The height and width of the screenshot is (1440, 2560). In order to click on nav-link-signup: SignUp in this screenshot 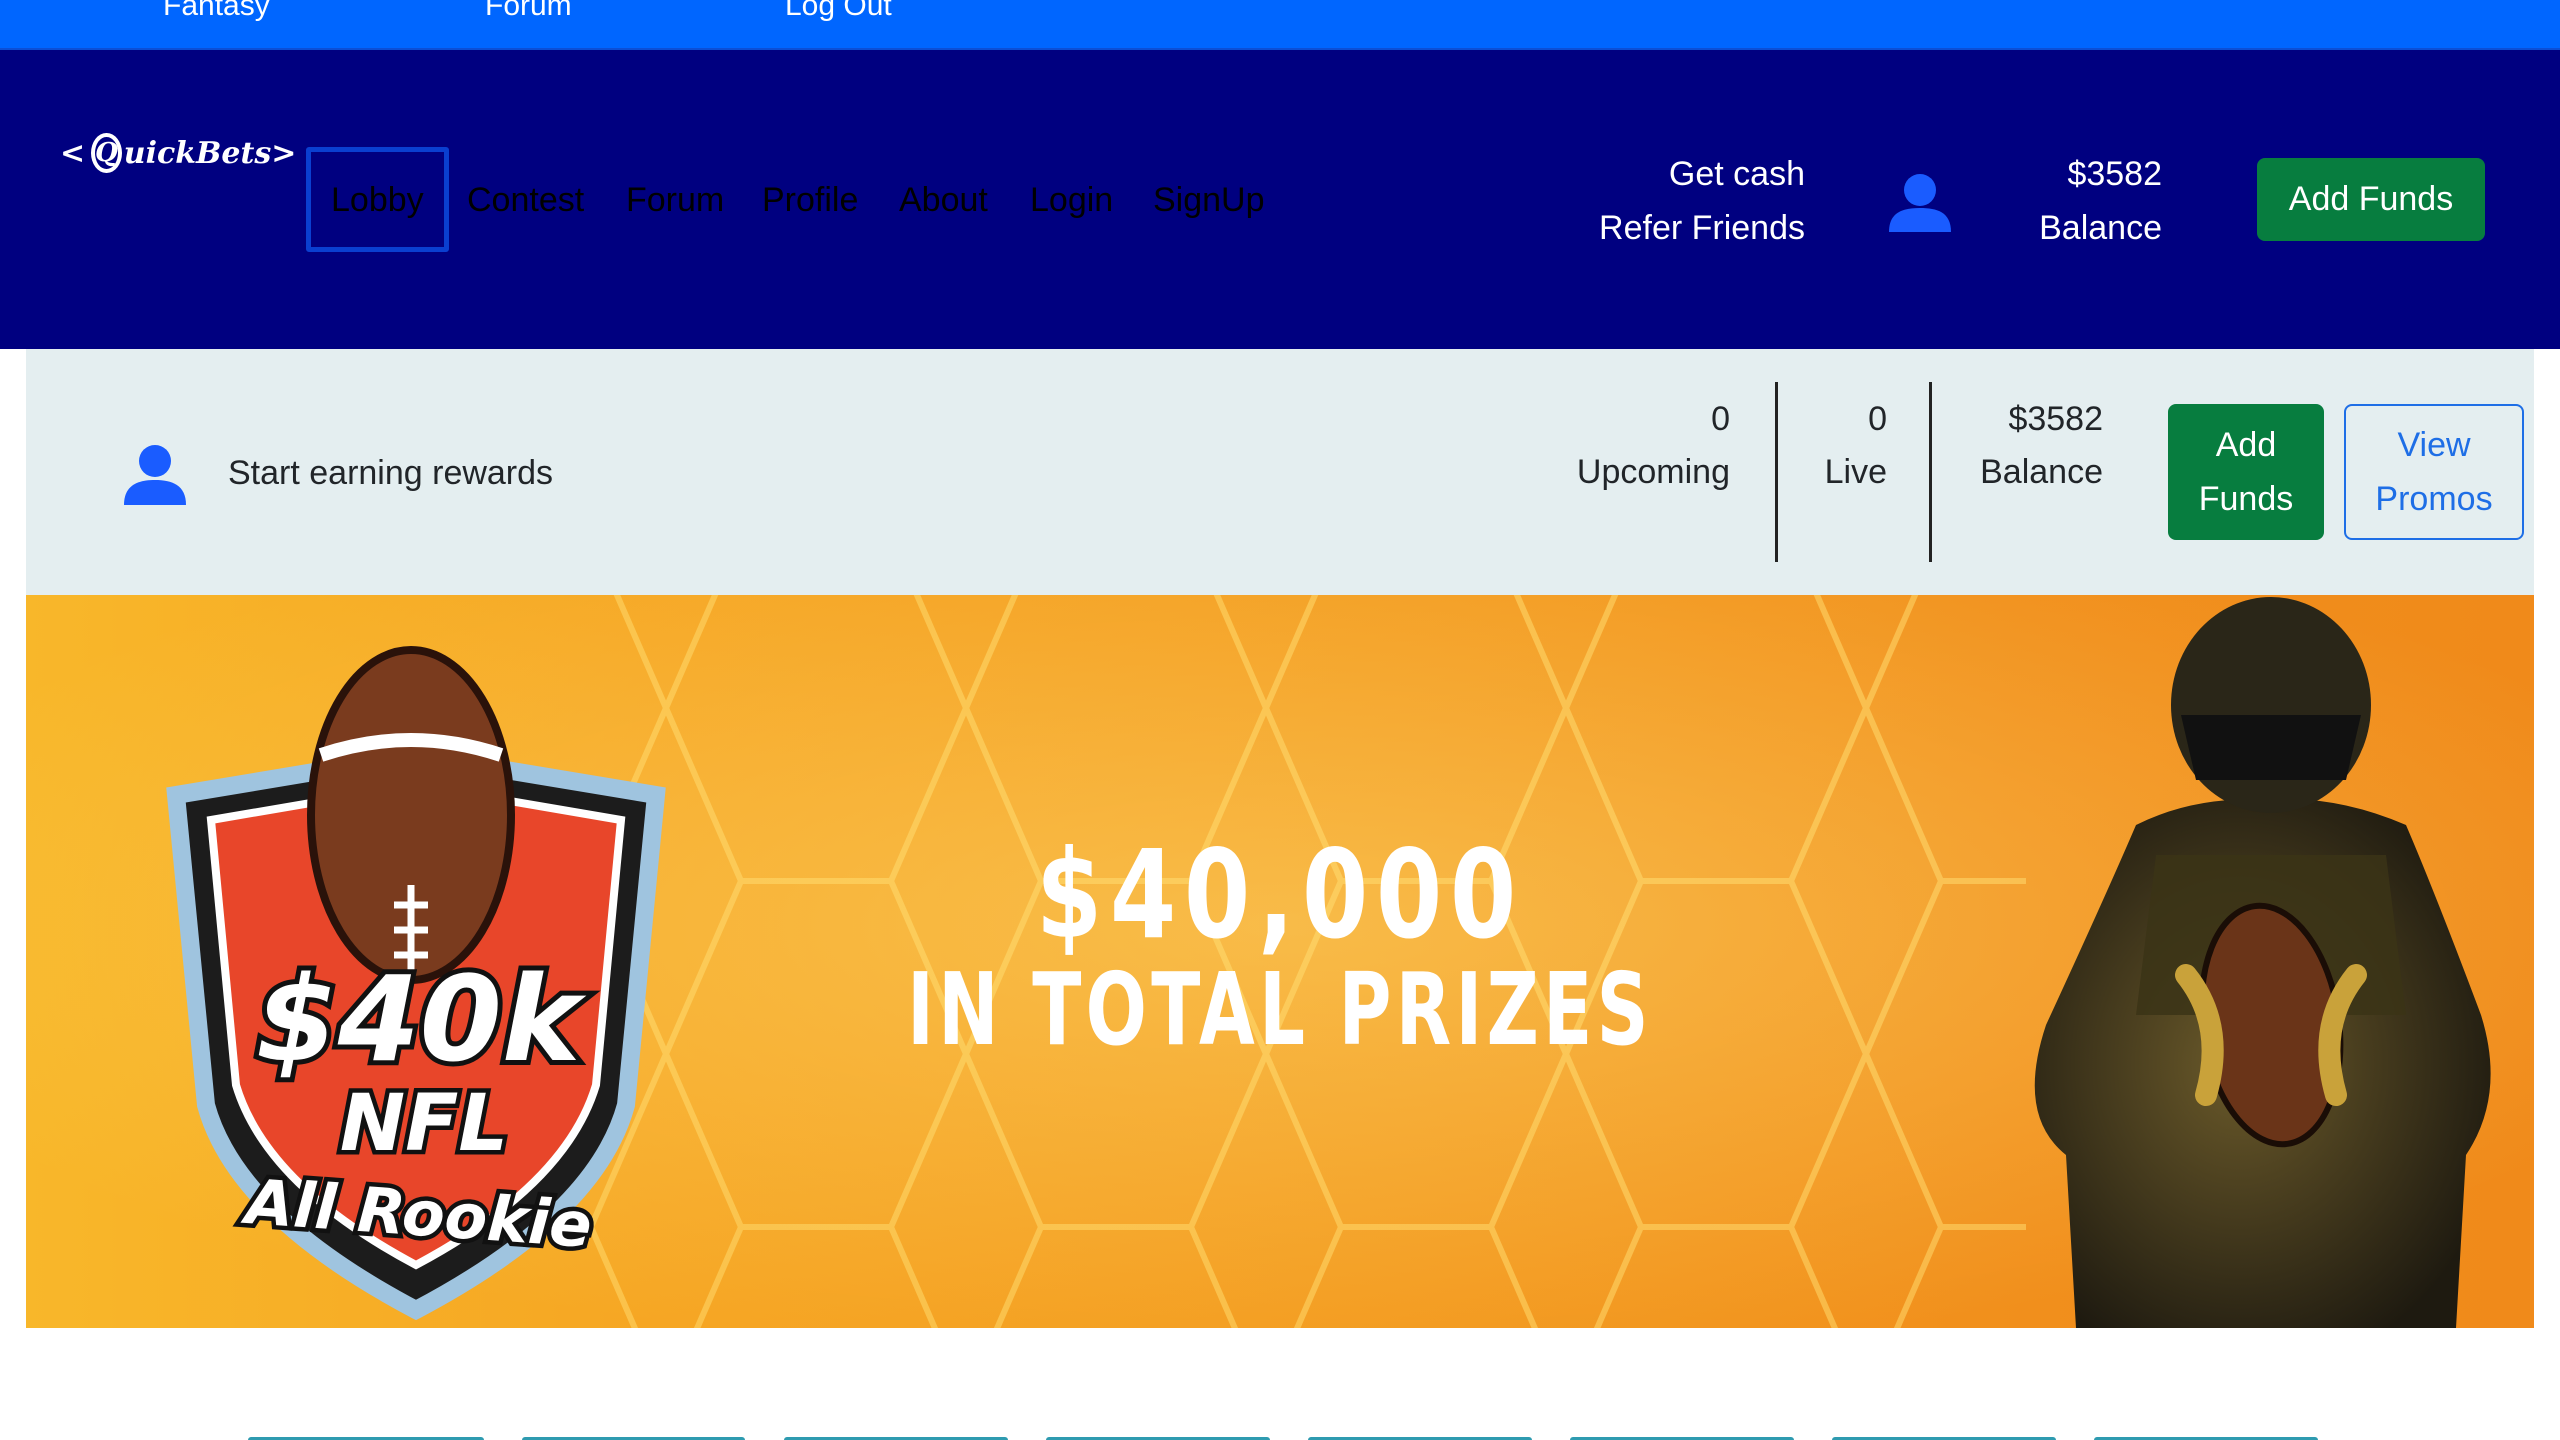, I will do `click(1209, 200)`.